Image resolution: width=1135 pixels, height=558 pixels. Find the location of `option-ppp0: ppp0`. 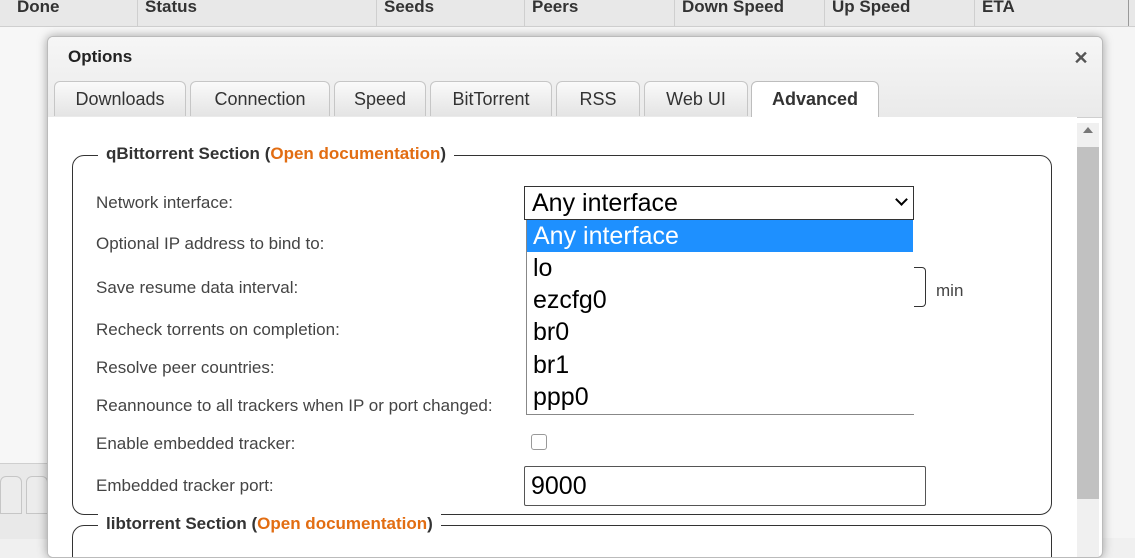

option-ppp0: ppp0 is located at coordinates (720, 397).